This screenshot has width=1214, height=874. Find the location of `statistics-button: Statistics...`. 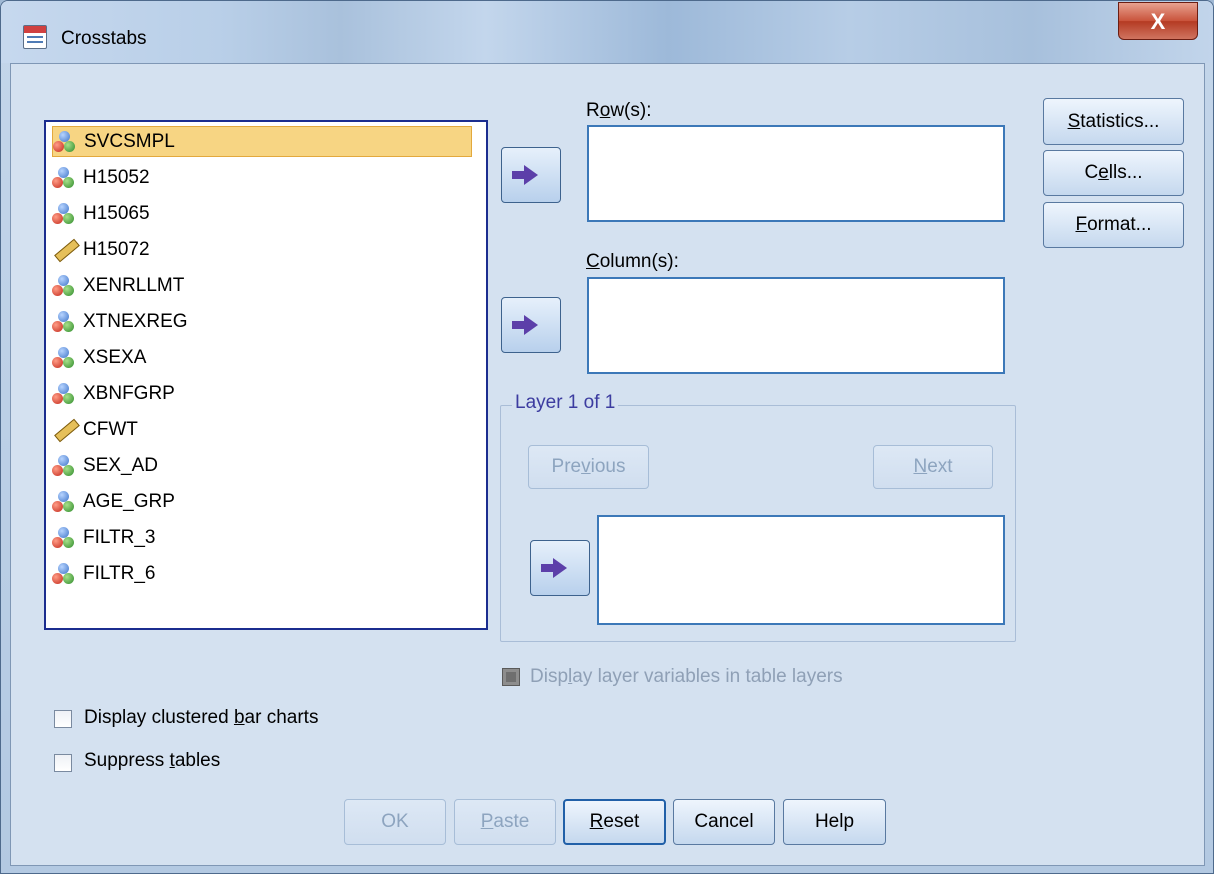

statistics-button: Statistics... is located at coordinates (1113, 121).